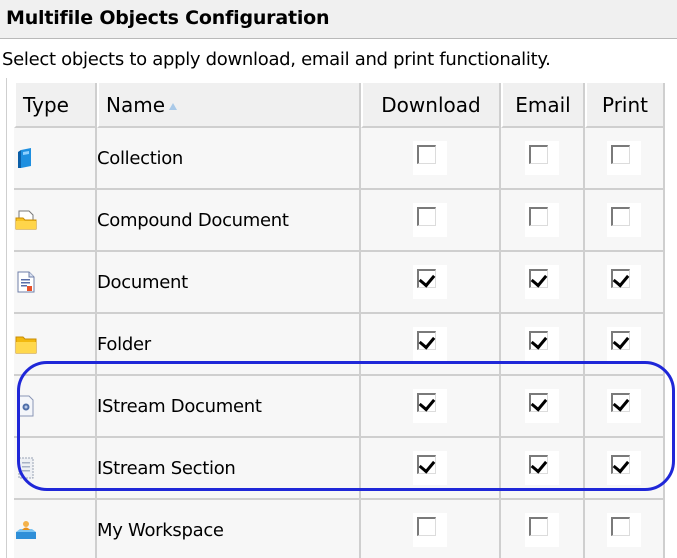 This screenshot has height=558, width=677. Describe the element at coordinates (26, 530) in the screenshot. I see `my-workspace-icon` at that location.